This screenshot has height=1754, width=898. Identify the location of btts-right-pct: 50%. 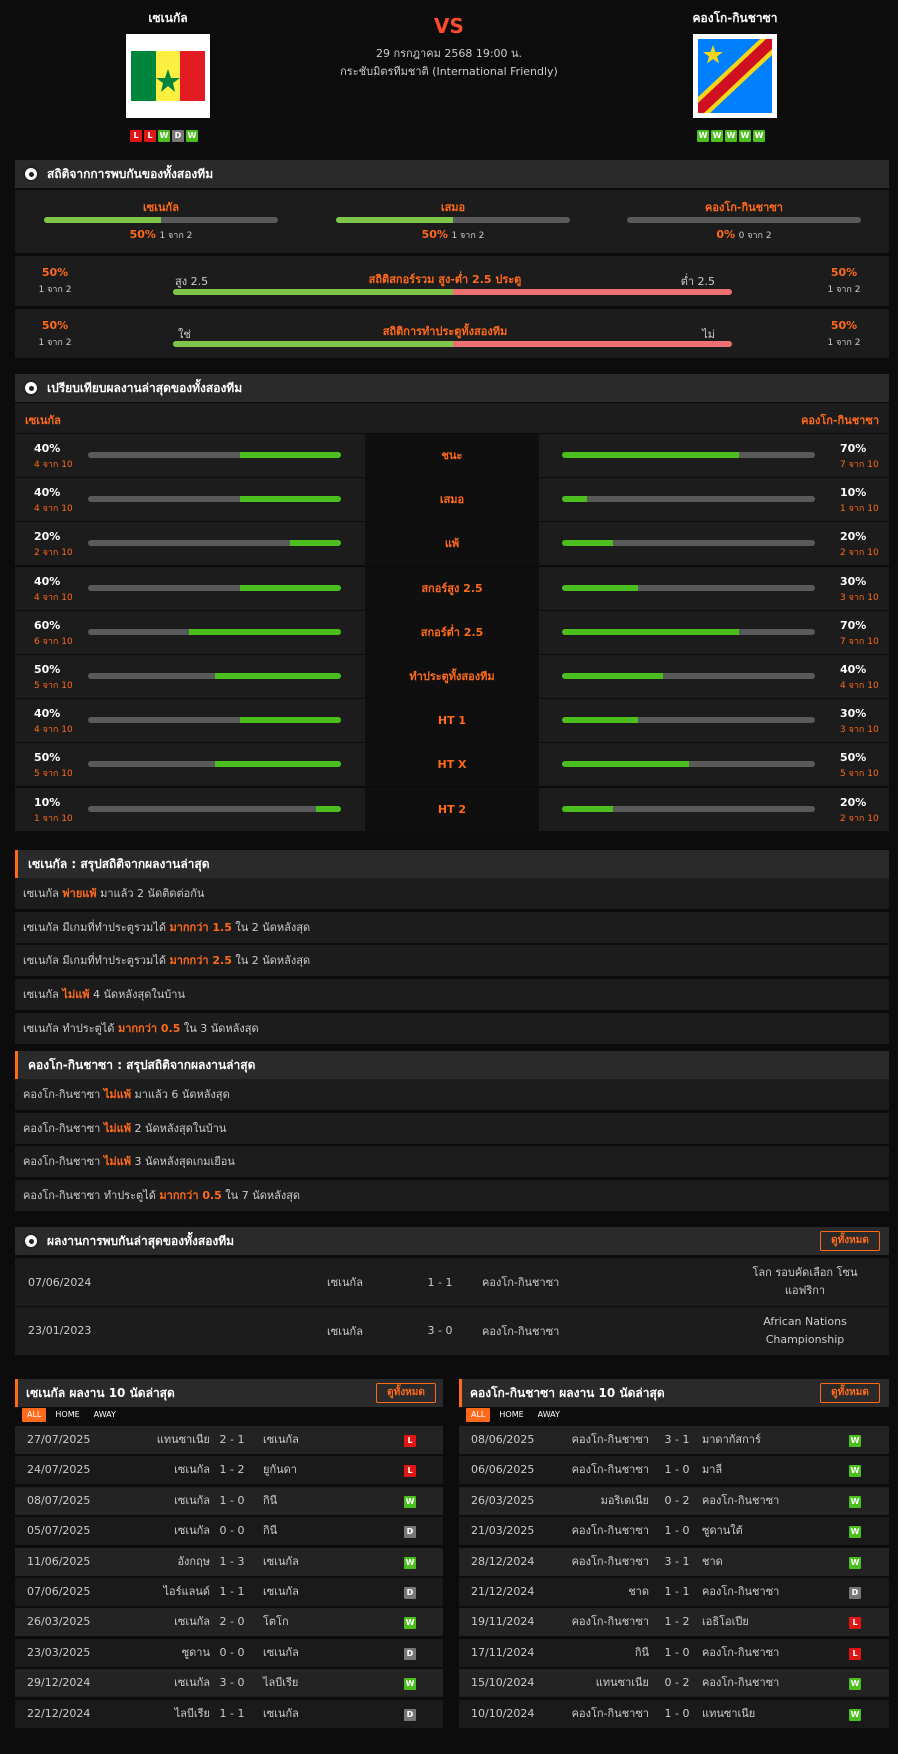
(844, 325).